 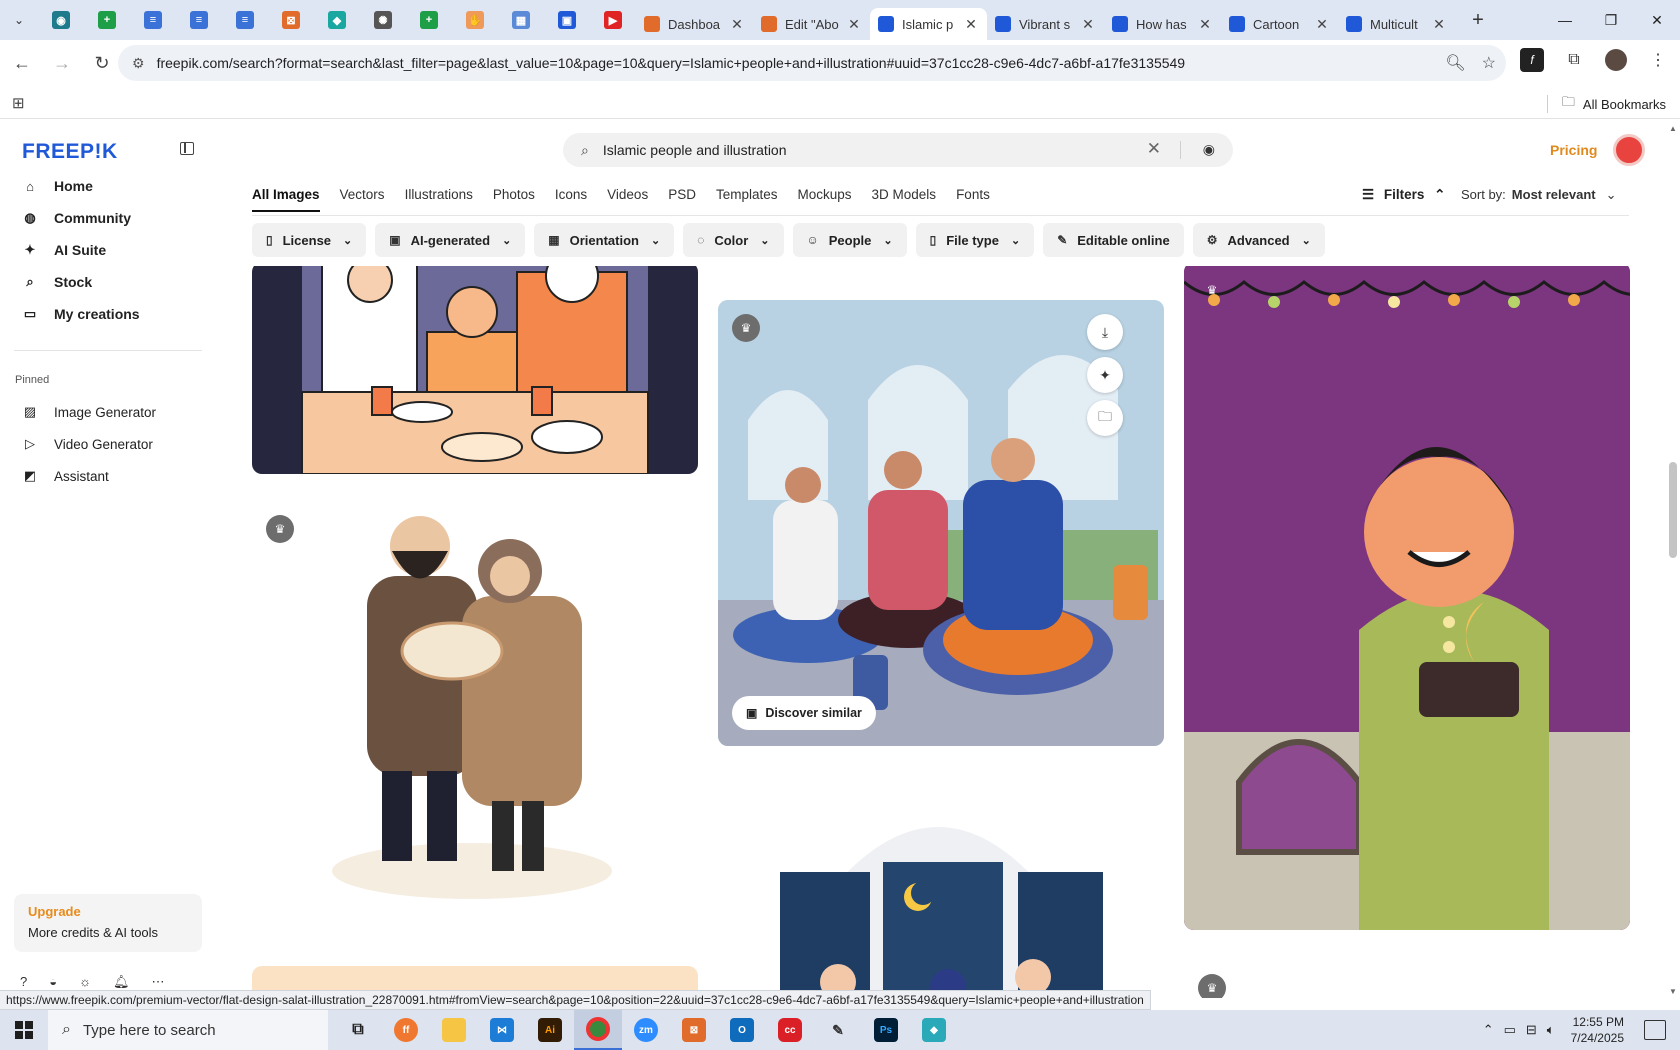 I want to click on sidebar-toggle-icon, so click(x=187, y=148).